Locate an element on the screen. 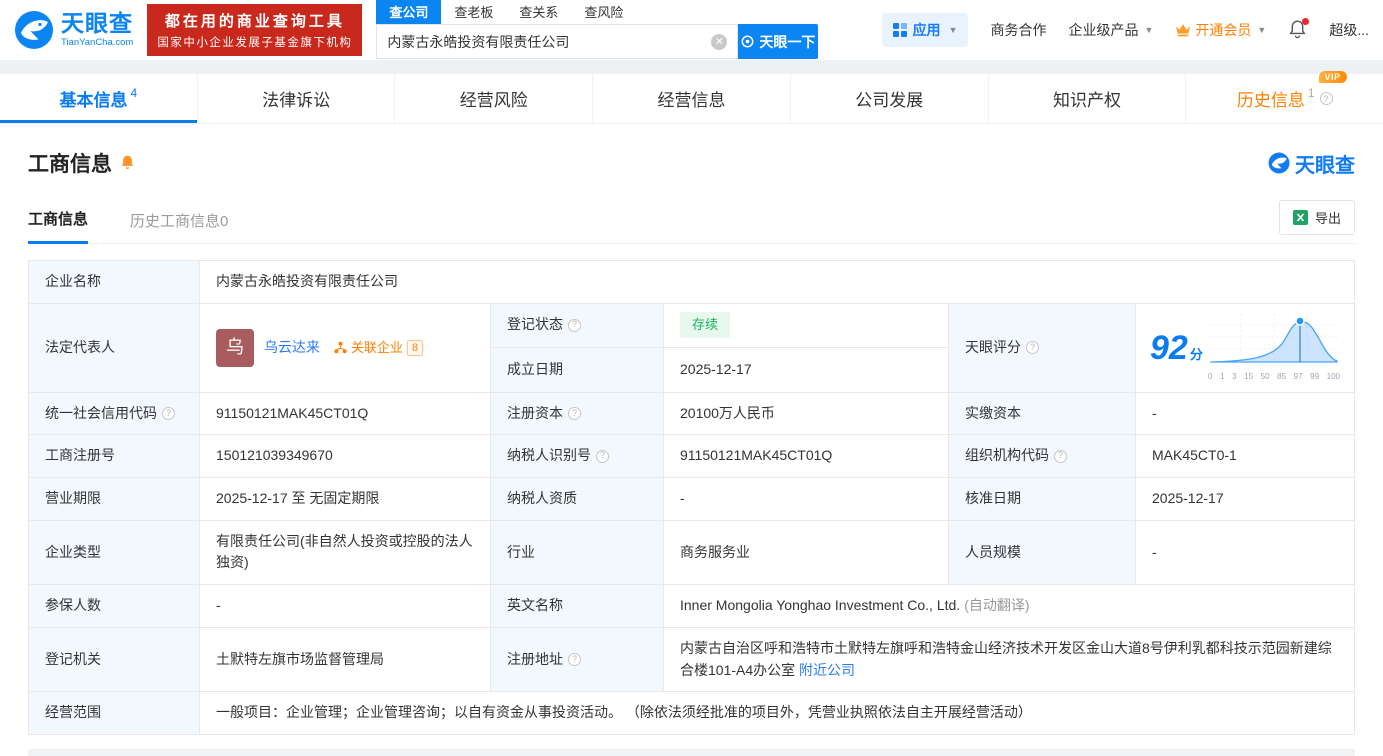 The width and height of the screenshot is (1383, 756). taxpayer-id-value: 91150121MAK45CT01Q is located at coordinates (806, 456).